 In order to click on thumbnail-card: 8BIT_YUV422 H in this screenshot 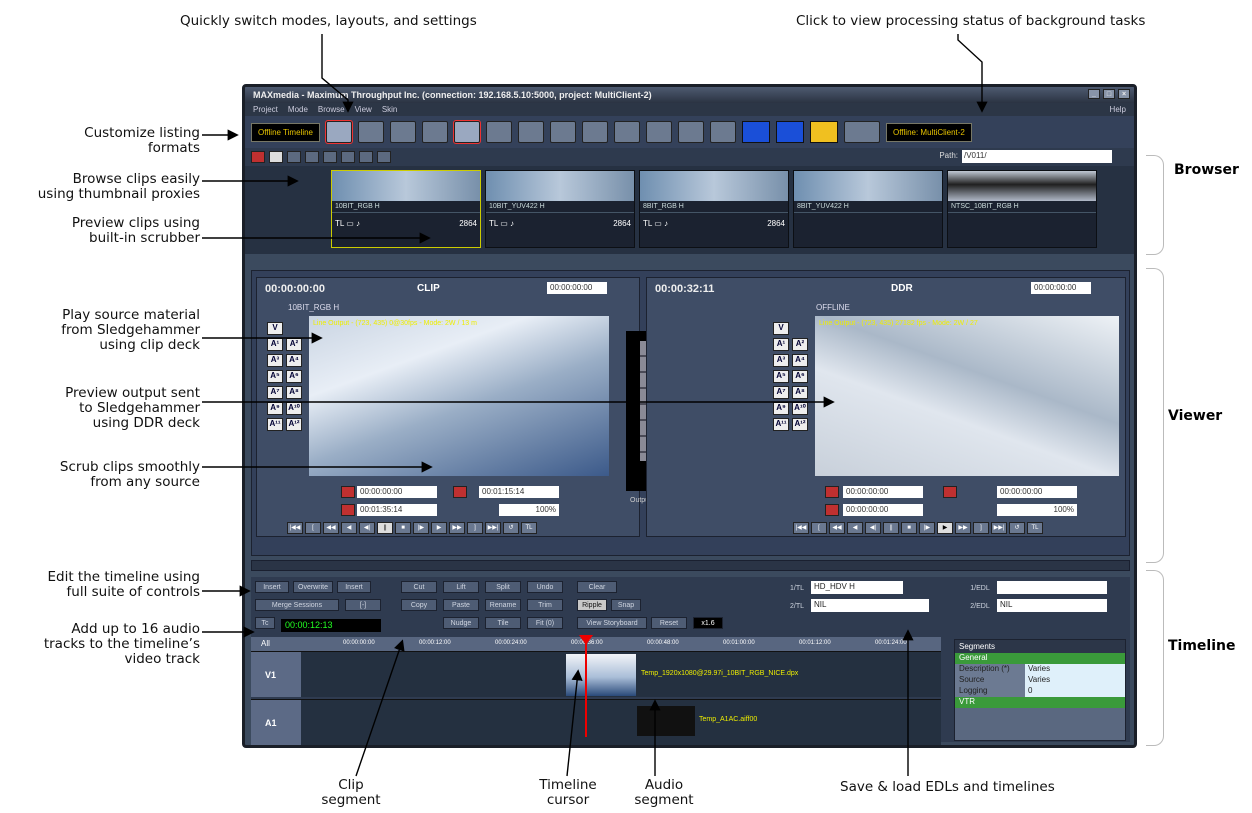, I will do `click(868, 209)`.